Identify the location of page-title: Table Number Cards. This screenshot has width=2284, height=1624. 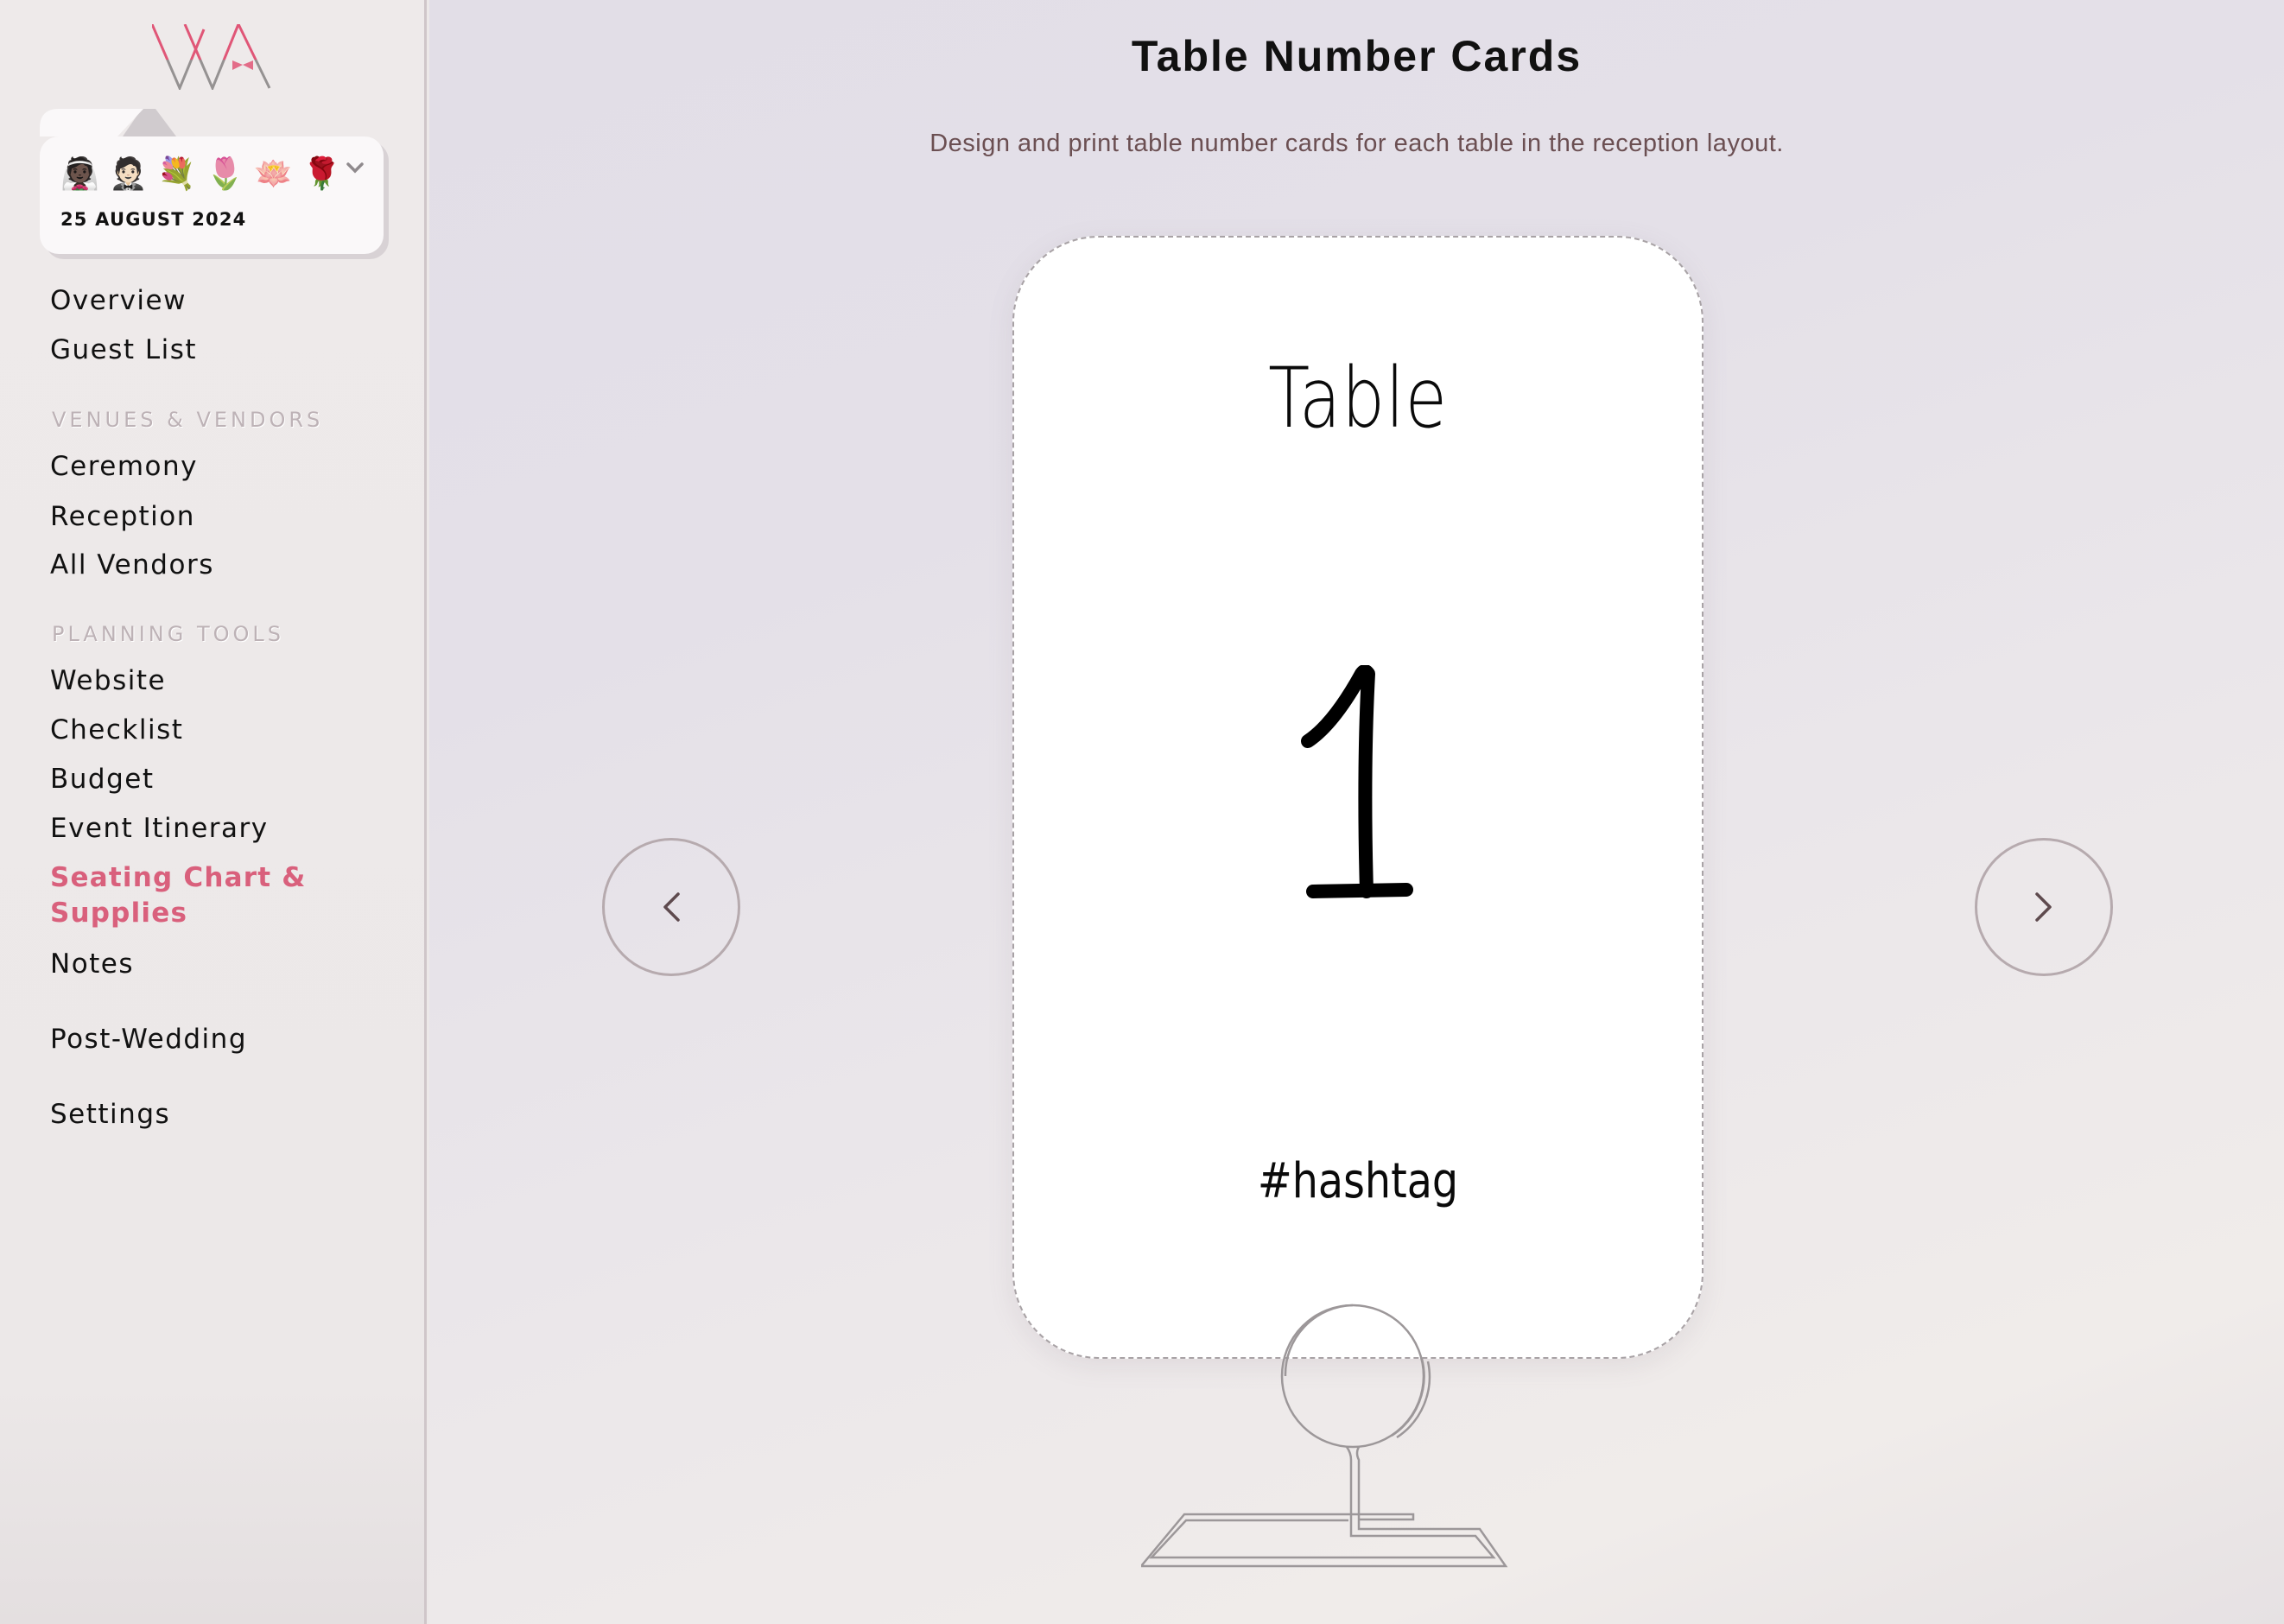
(1357, 56).